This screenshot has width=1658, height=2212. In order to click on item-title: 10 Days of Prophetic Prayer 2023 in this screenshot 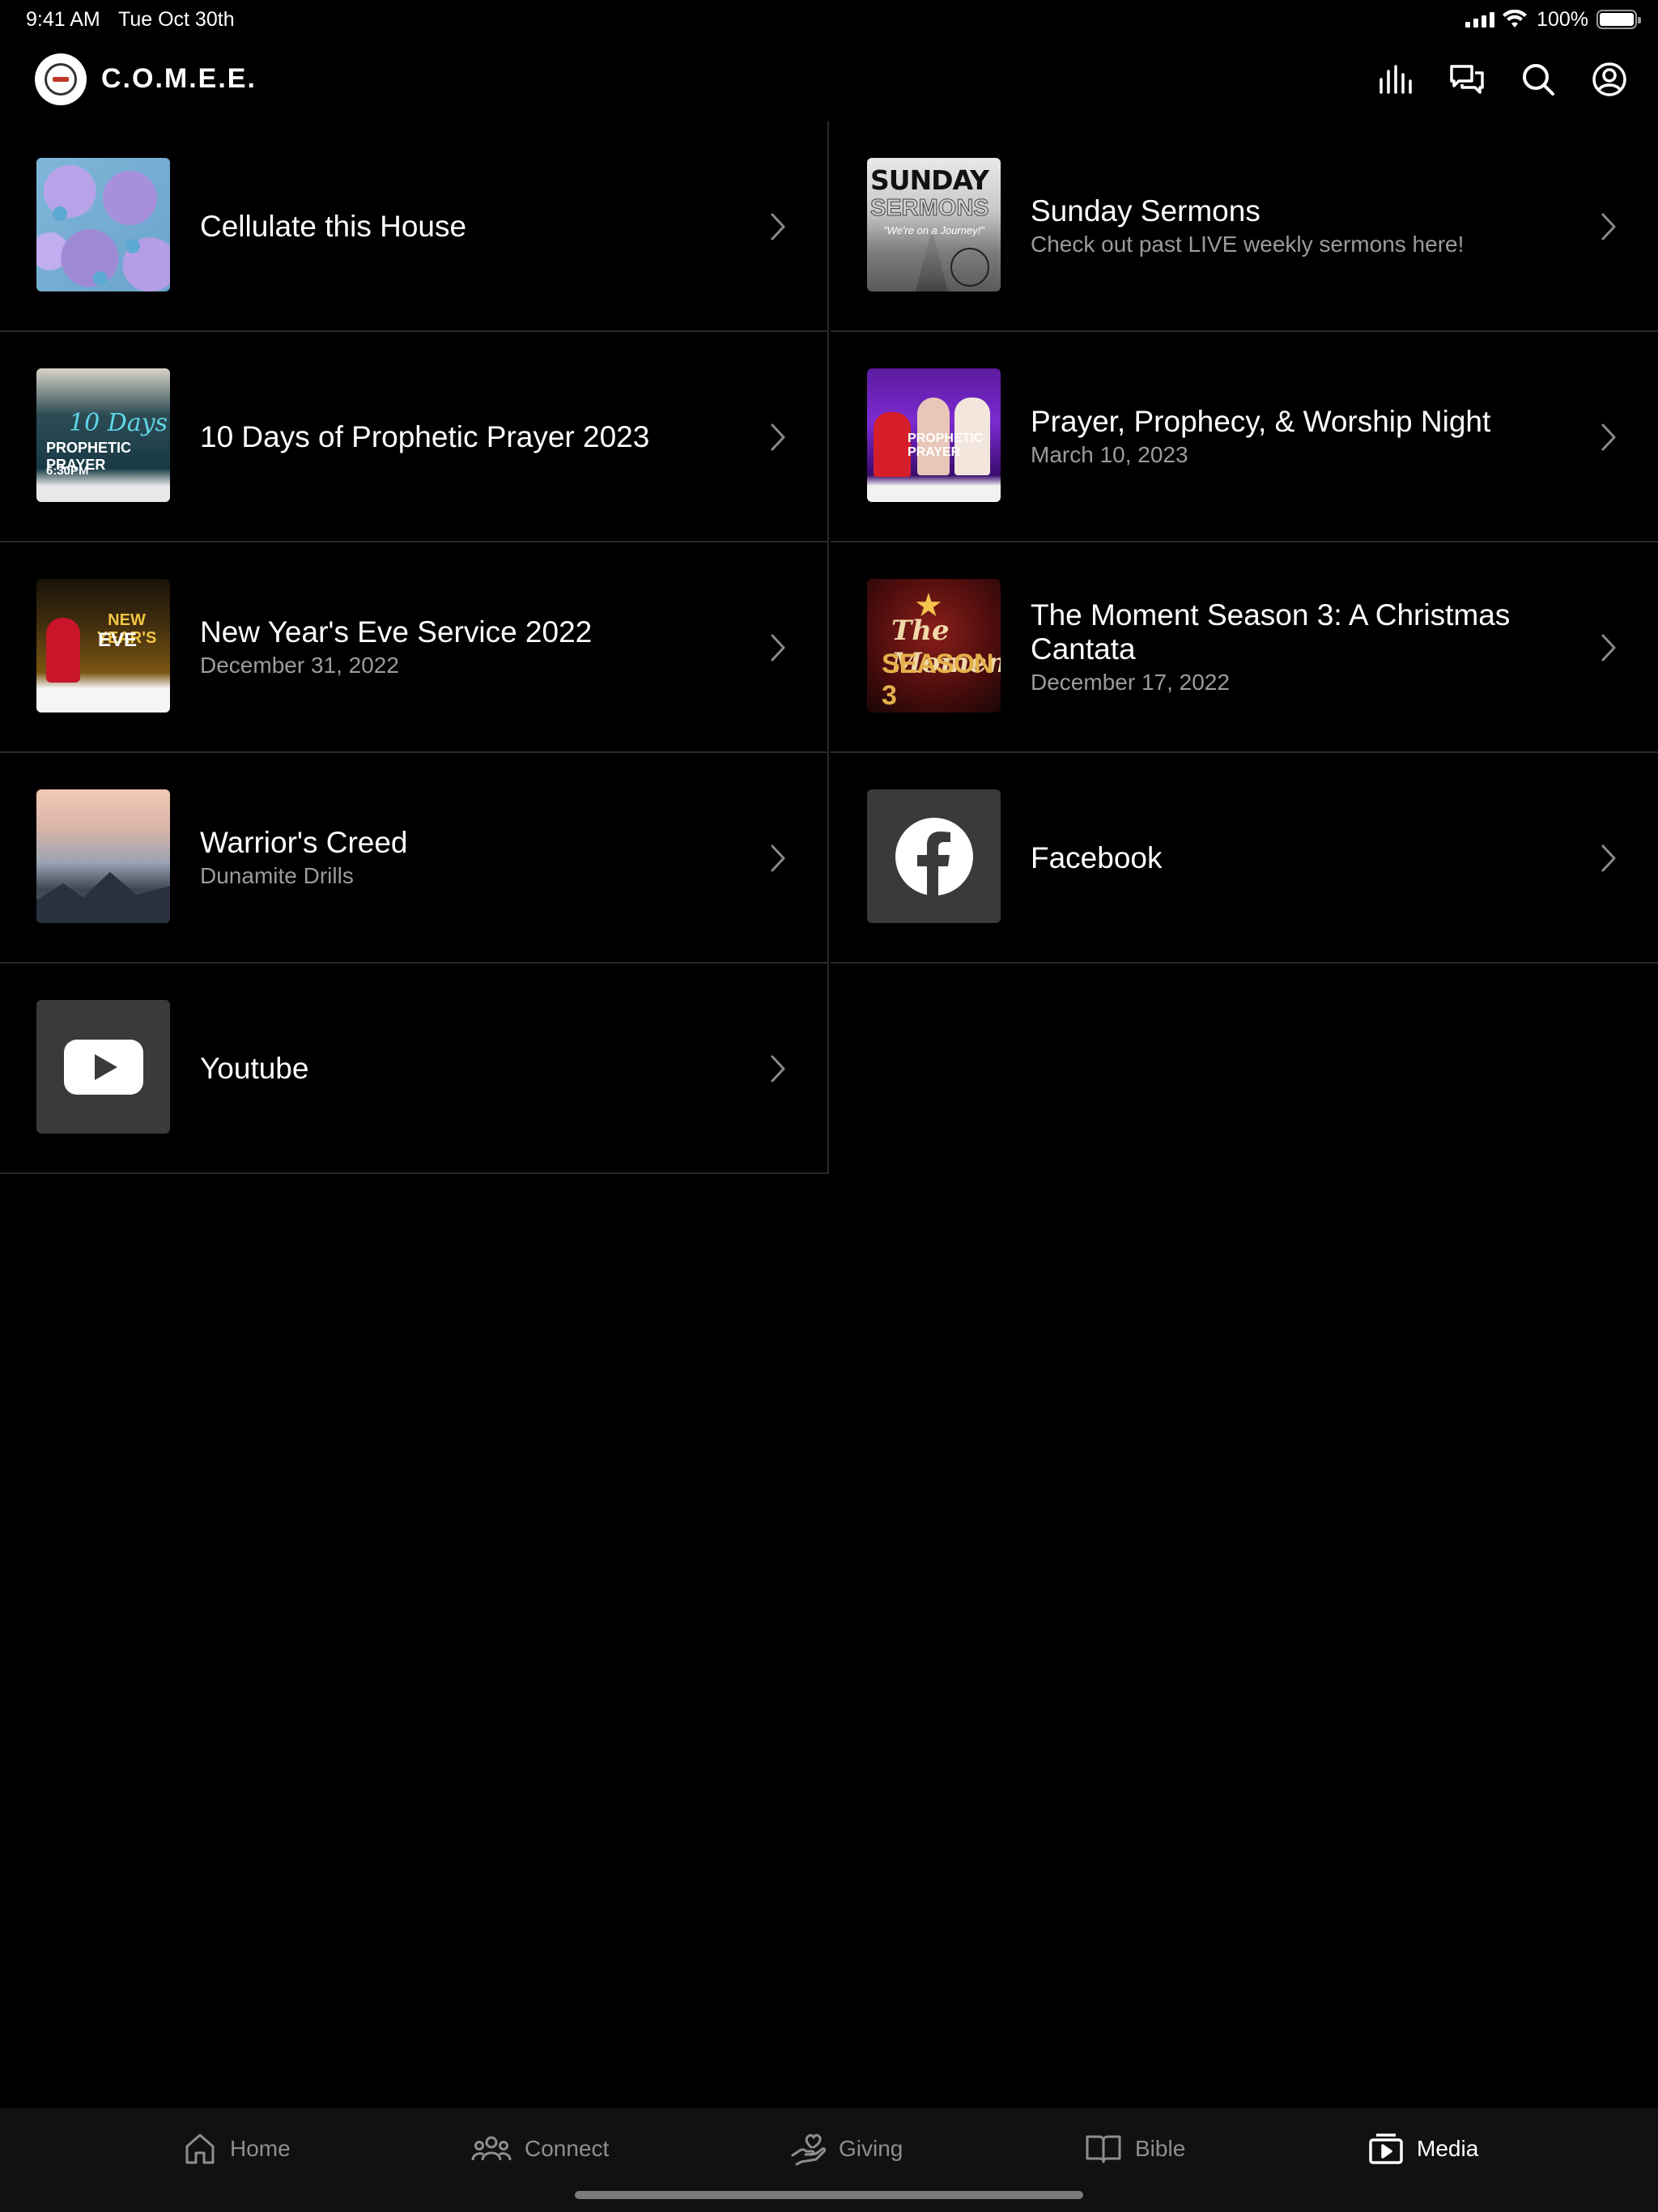, I will do `click(425, 437)`.